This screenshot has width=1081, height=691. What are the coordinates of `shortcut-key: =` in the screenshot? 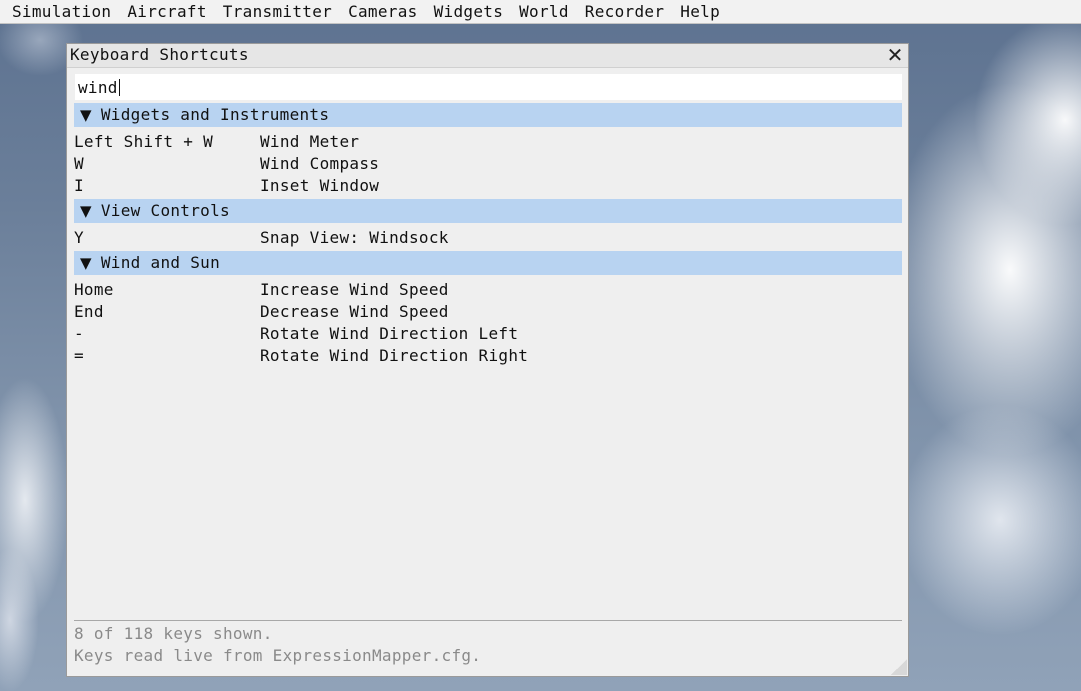 It's located at (79, 355).